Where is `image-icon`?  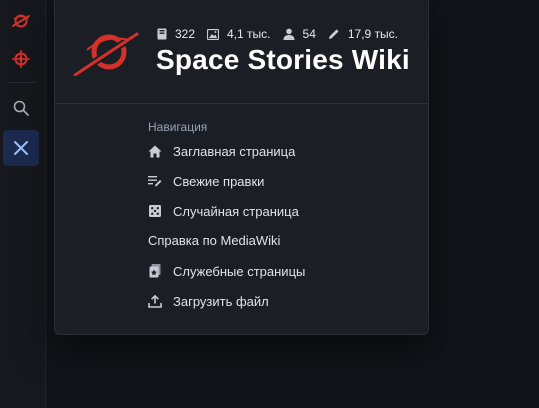
image-icon is located at coordinates (213, 34).